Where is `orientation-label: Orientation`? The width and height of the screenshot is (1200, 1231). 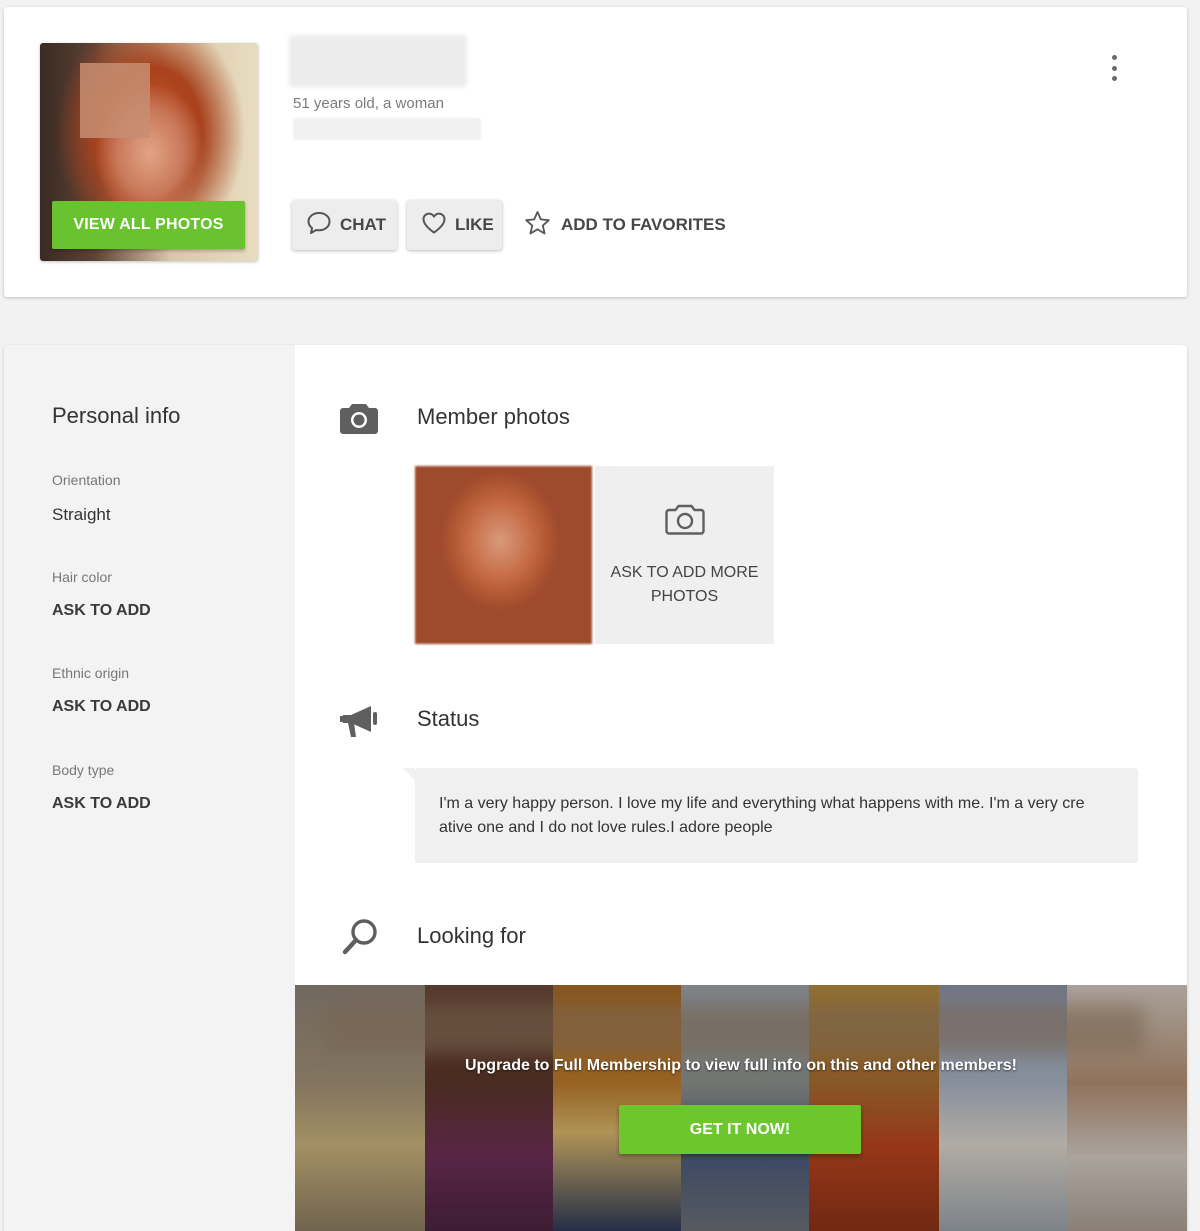
orientation-label: Orientation is located at coordinates (86, 480).